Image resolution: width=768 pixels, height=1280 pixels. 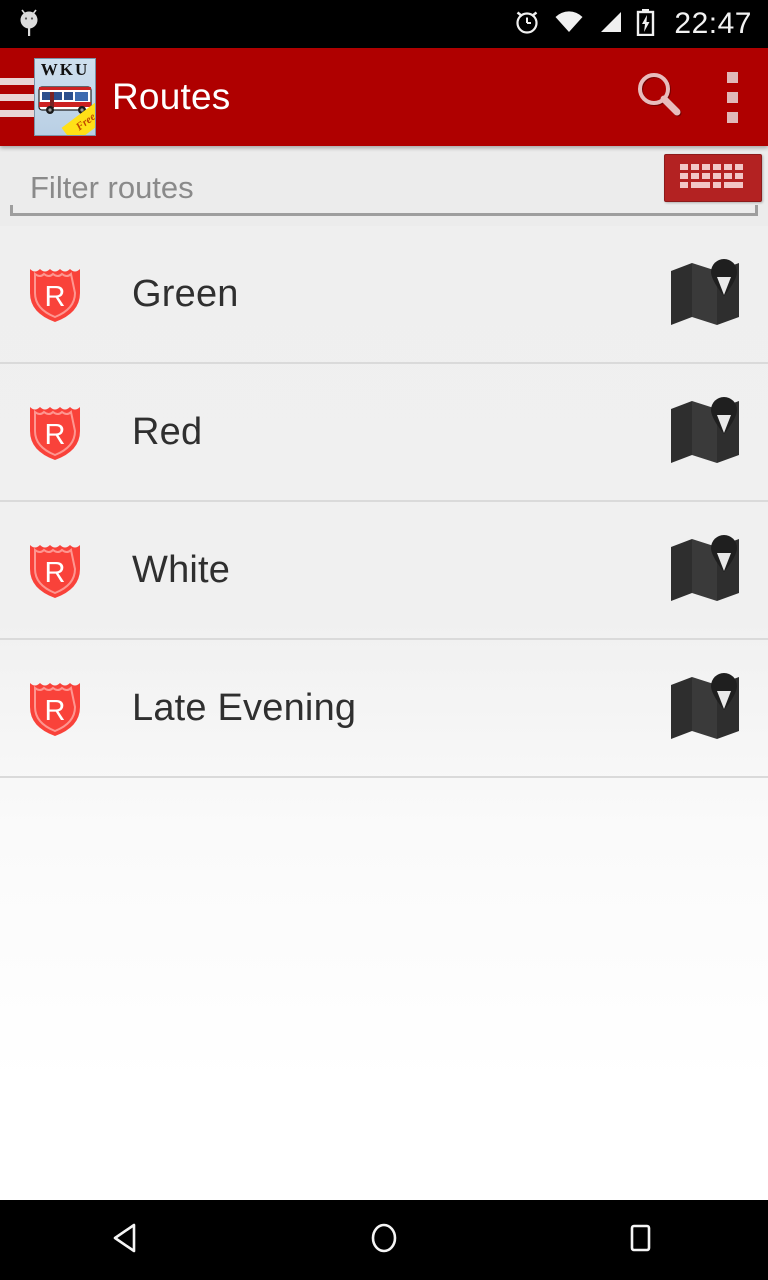 I want to click on action-bar: WKU Free Routes, so click(x=384, y=97).